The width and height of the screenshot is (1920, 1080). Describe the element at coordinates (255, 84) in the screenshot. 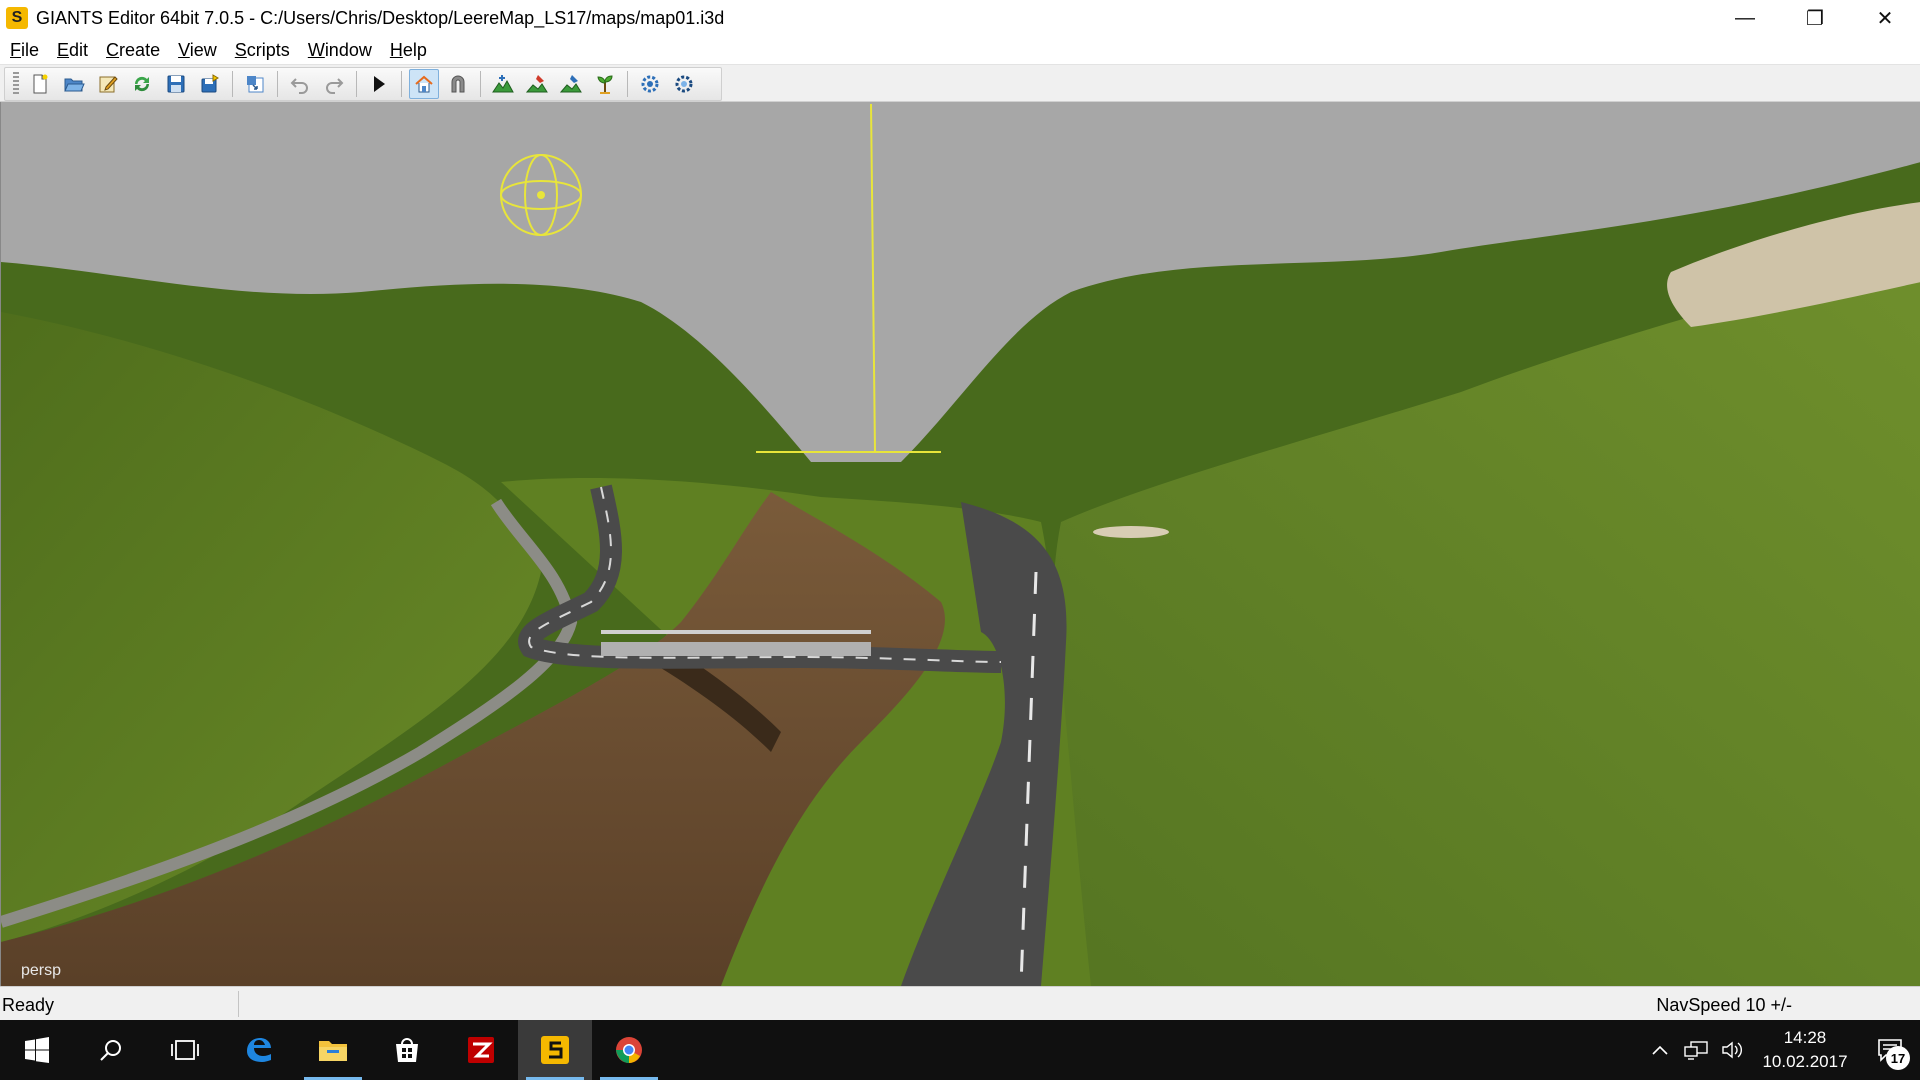

I see `import-icon` at that location.